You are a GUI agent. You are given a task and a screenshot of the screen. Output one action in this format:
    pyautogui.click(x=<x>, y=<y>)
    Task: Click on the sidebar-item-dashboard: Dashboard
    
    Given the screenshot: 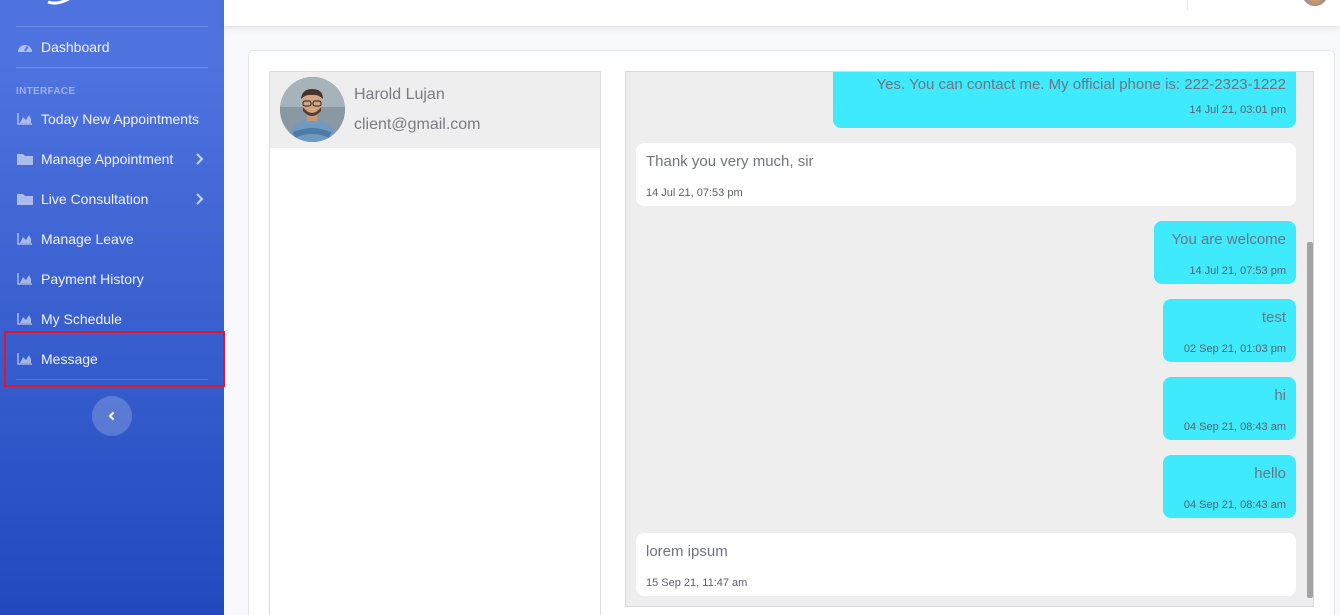 What is the action you would take?
    pyautogui.click(x=112, y=47)
    